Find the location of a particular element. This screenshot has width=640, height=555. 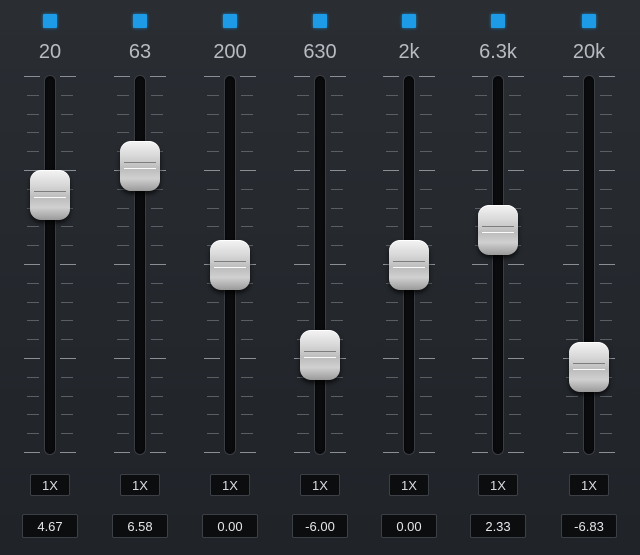

eq-band-20k: 20k 1X -6.83 is located at coordinates (589, 277).